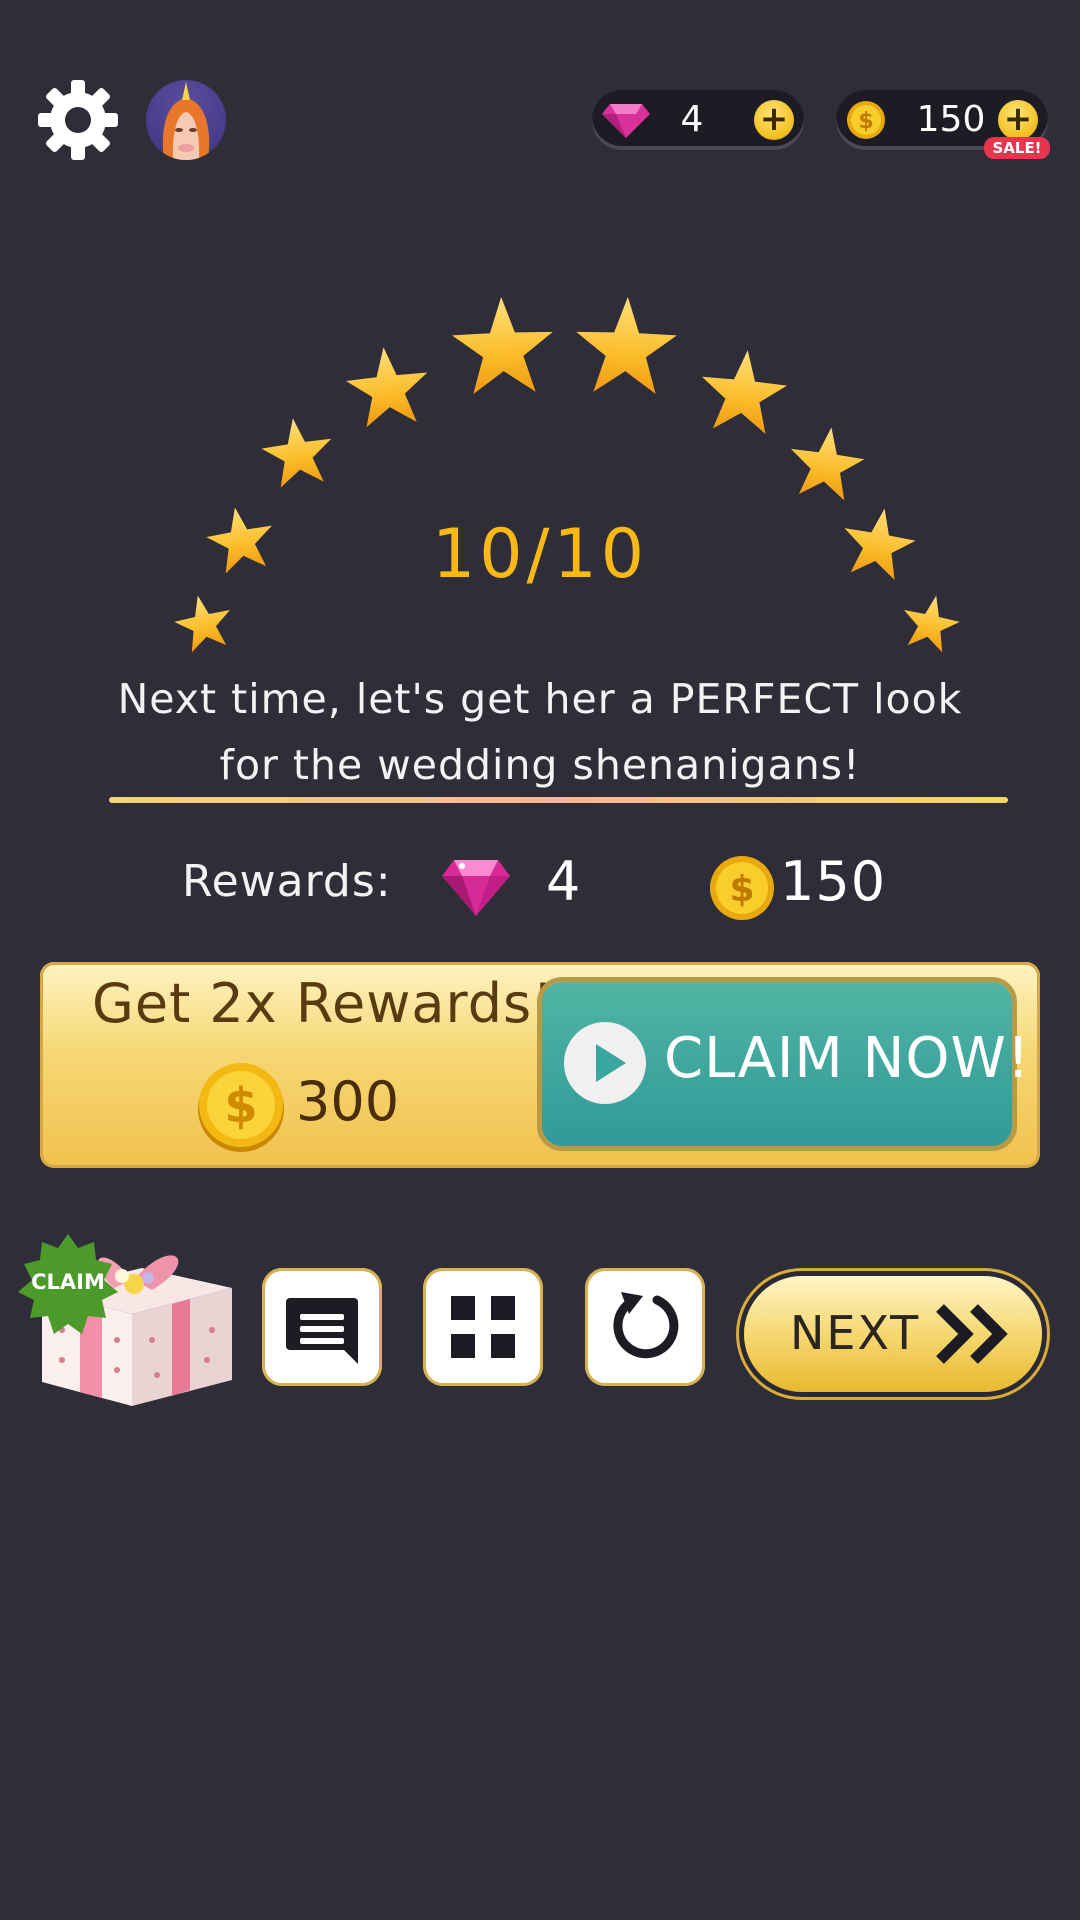  I want to click on score-label: 10/10, so click(540, 554).